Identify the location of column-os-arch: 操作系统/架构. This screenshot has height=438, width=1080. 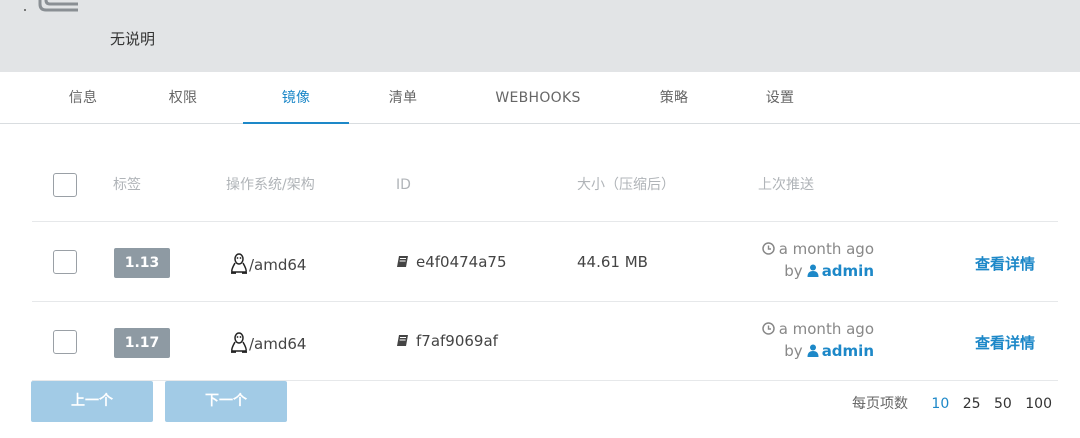
(270, 185).